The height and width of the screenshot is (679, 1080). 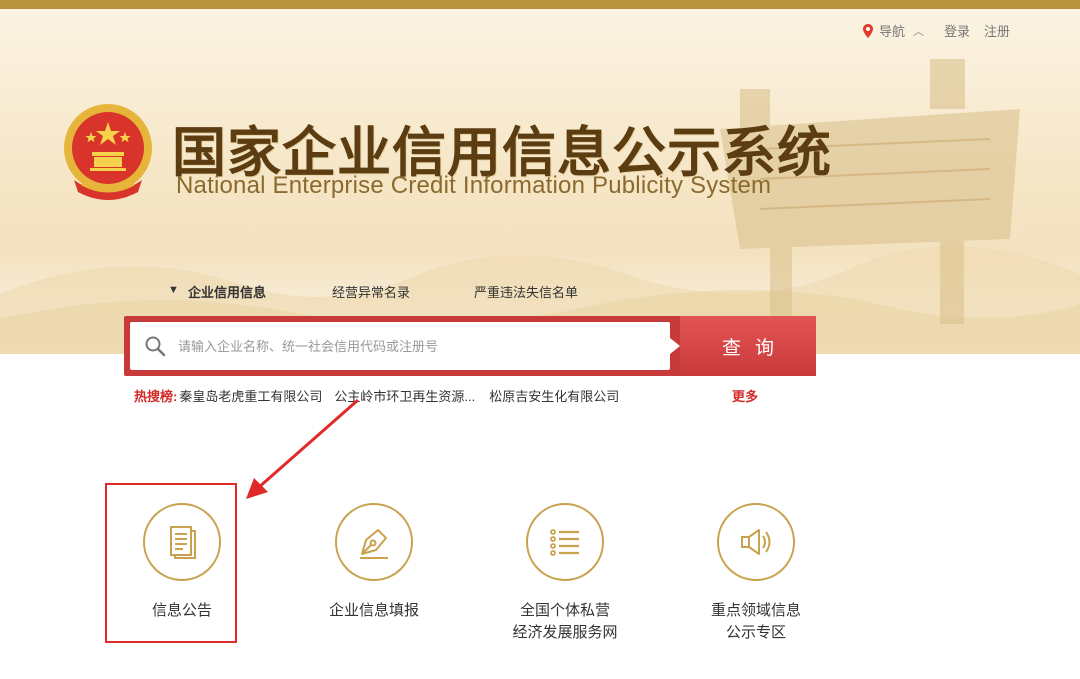 What do you see at coordinates (171, 563) in the screenshot?
I see `annotation-highlight-box` at bounding box center [171, 563].